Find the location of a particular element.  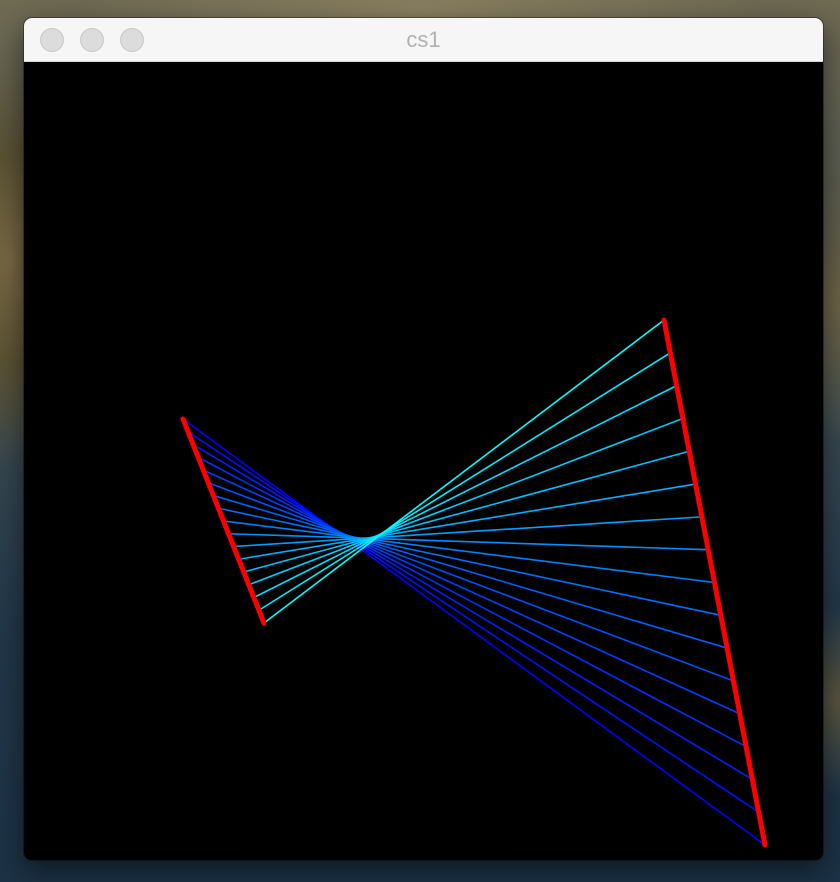

title-bar: cs1 is located at coordinates (423, 40).